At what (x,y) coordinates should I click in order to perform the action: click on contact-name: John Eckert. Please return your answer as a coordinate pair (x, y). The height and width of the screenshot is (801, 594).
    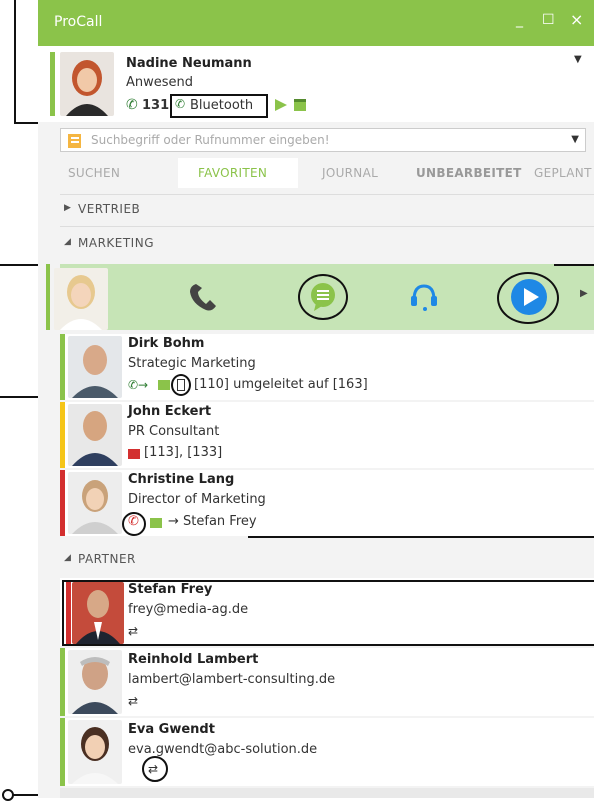
    Looking at the image, I should click on (170, 411).